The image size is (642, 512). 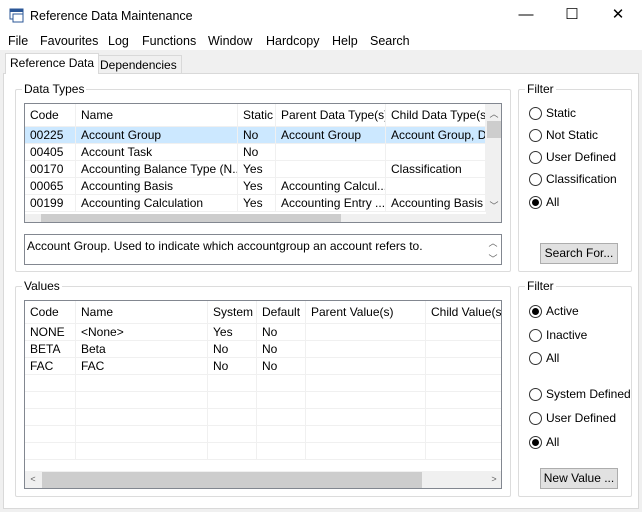 What do you see at coordinates (558, 335) in the screenshot?
I see `radio-inactive: Inactive` at bounding box center [558, 335].